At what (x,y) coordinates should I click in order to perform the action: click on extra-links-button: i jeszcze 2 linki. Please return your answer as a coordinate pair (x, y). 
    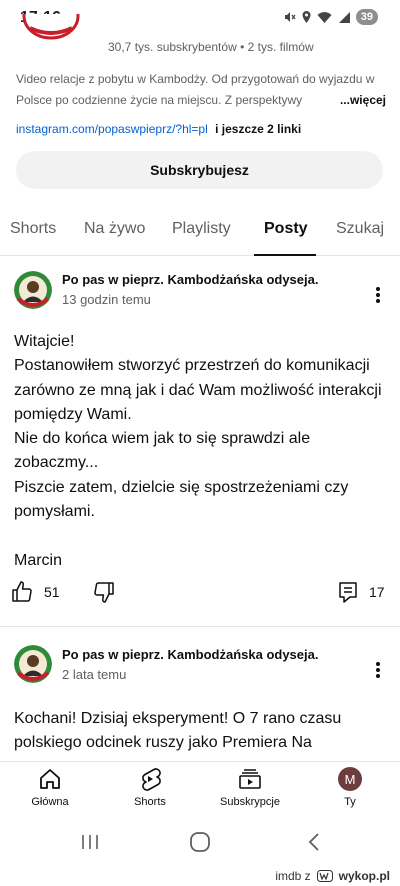
    Looking at the image, I should click on (258, 129).